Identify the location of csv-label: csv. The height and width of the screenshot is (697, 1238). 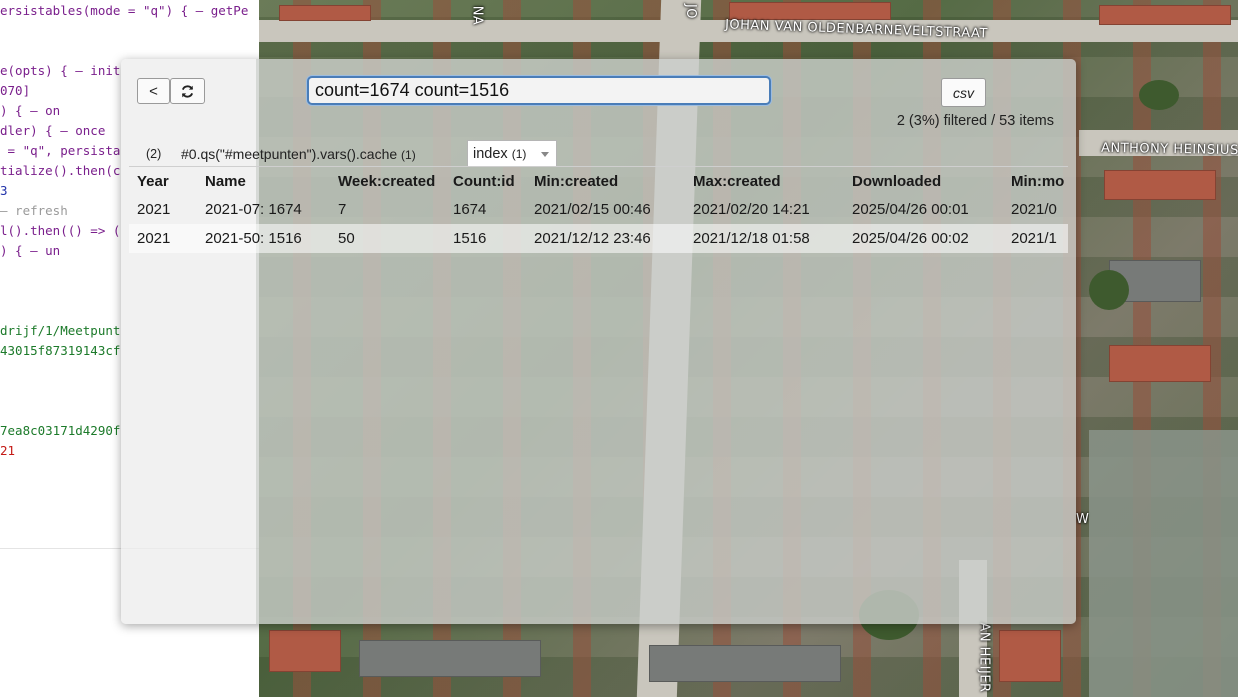
(963, 92).